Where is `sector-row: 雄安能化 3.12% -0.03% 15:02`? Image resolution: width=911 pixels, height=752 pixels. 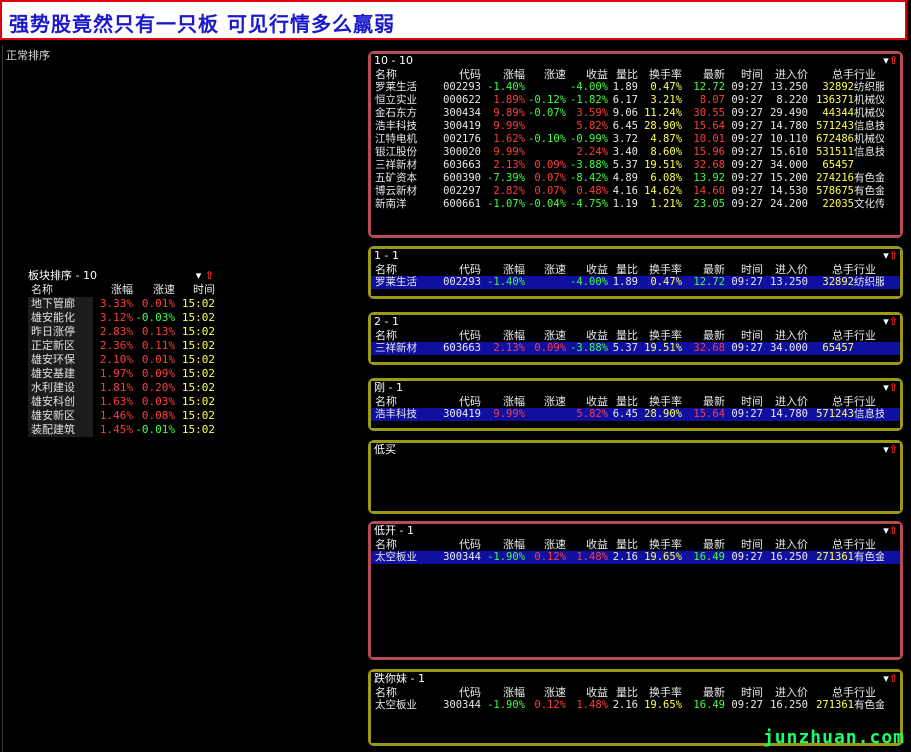
sector-row: 雄安能化 3.12% -0.03% 15:02 is located at coordinates (122, 318).